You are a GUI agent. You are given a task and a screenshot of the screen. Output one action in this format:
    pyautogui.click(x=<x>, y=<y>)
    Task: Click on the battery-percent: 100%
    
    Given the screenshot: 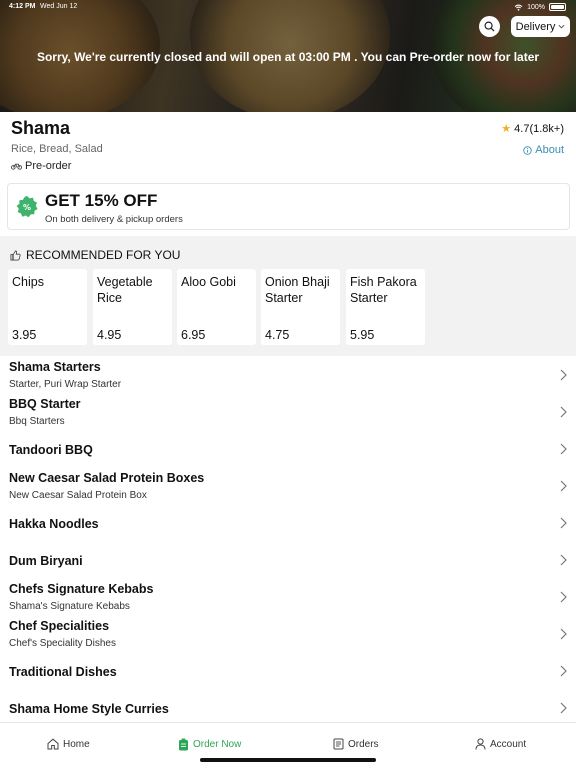 What is the action you would take?
    pyautogui.click(x=536, y=7)
    